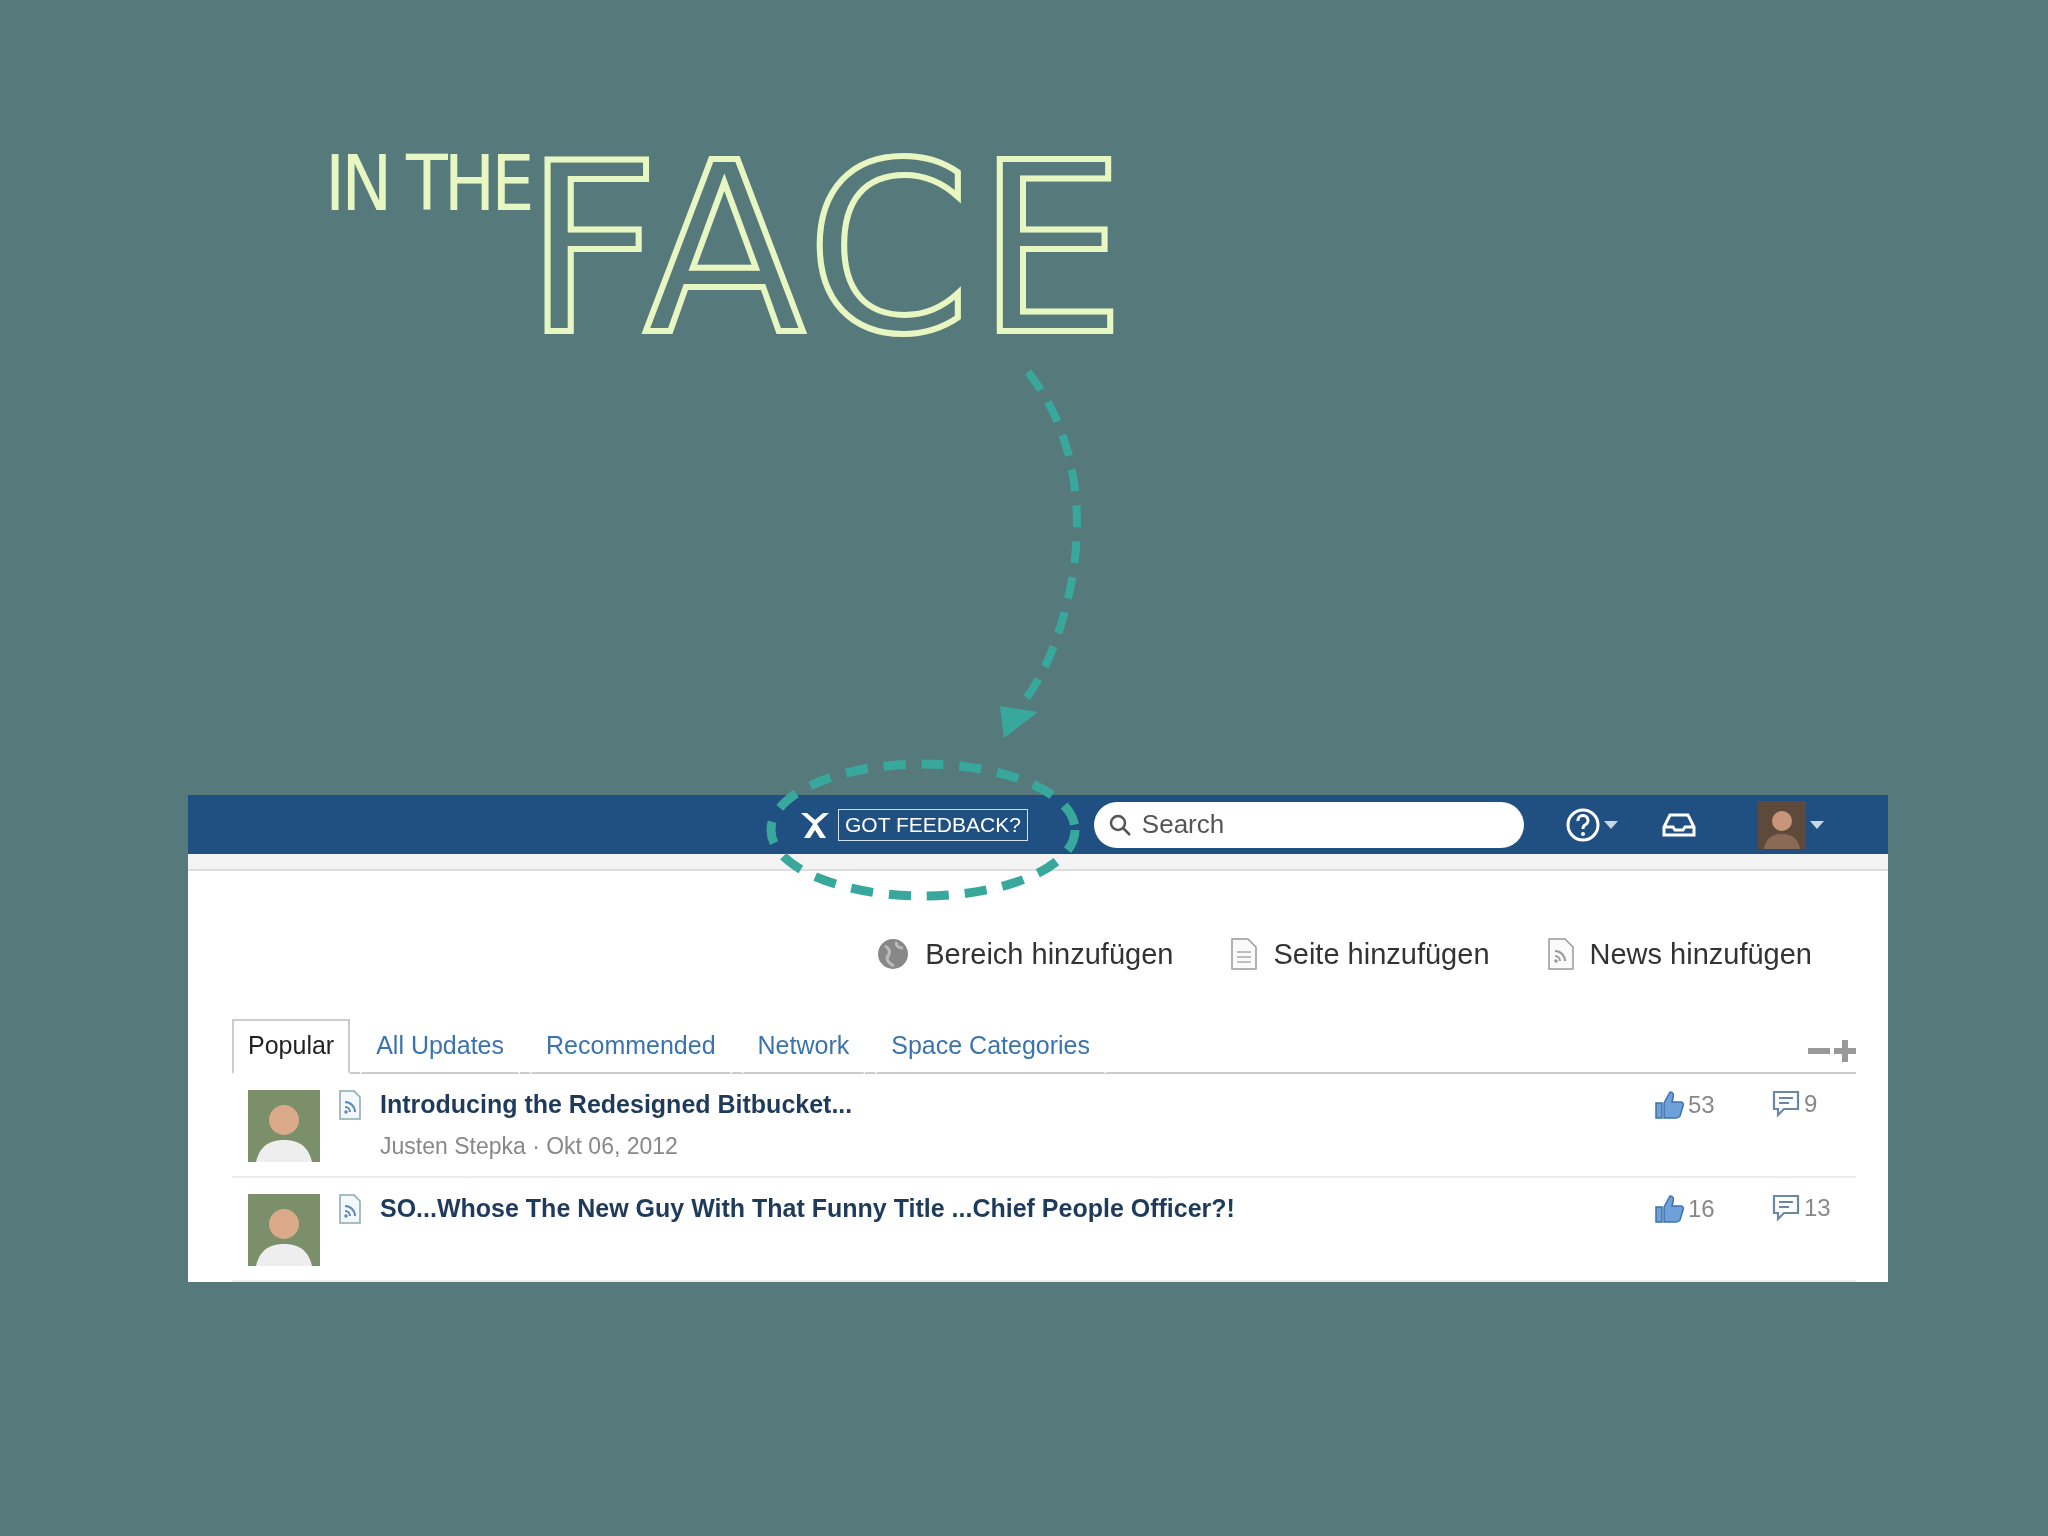 The image size is (2048, 1536). Describe the element at coordinates (1701, 1105) in the screenshot. I see `like-count: 53` at that location.